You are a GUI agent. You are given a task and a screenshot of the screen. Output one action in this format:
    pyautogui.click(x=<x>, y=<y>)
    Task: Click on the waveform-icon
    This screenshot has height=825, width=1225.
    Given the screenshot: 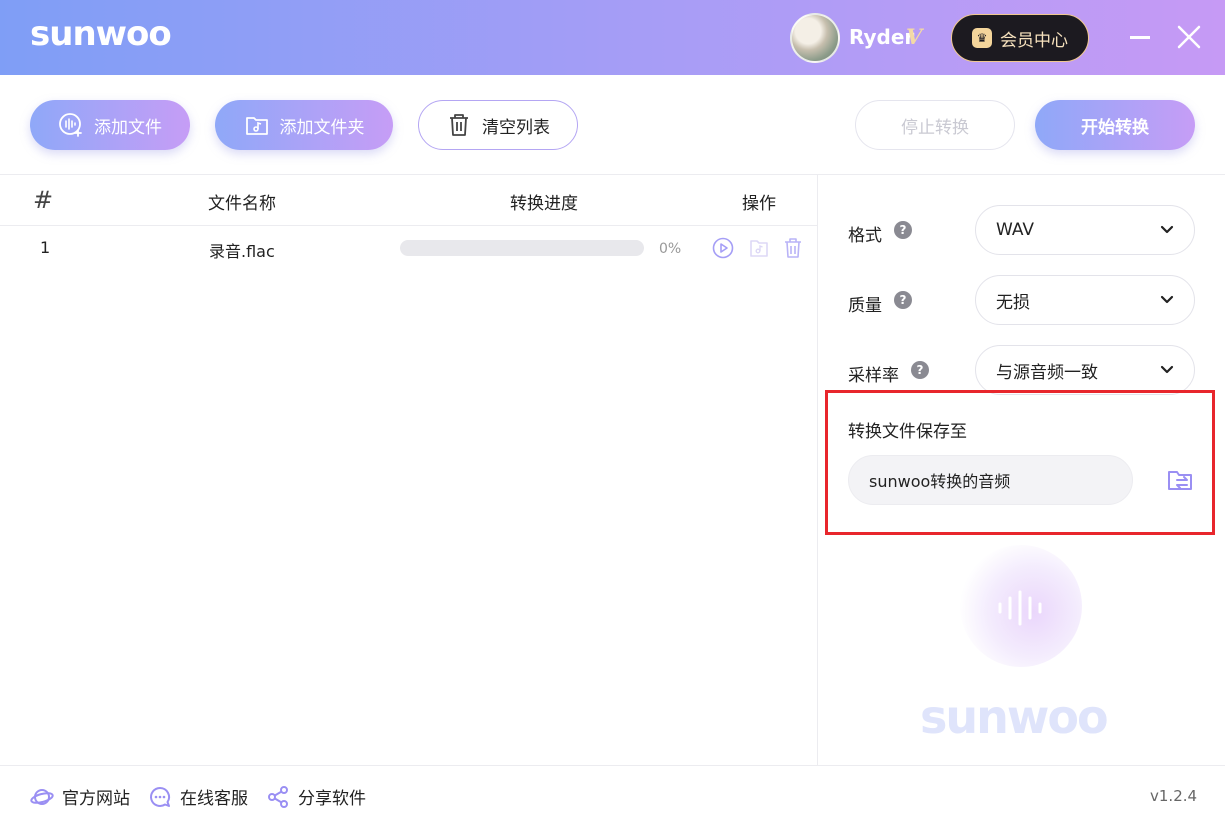 What is the action you would take?
    pyautogui.click(x=1020, y=608)
    